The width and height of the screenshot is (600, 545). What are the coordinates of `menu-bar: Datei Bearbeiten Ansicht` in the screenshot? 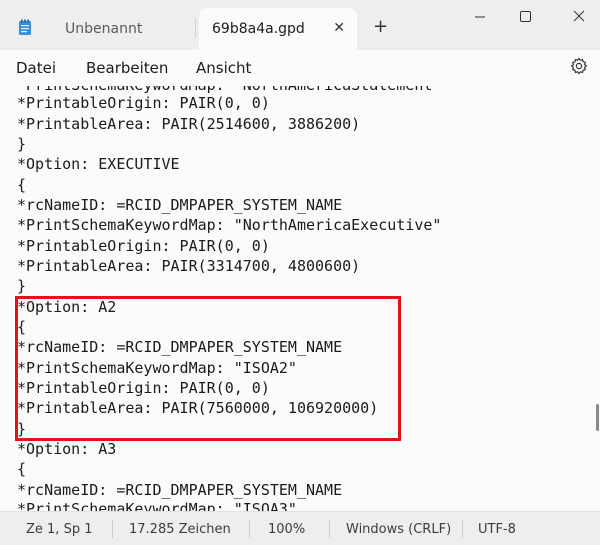 It's located at (300, 68).